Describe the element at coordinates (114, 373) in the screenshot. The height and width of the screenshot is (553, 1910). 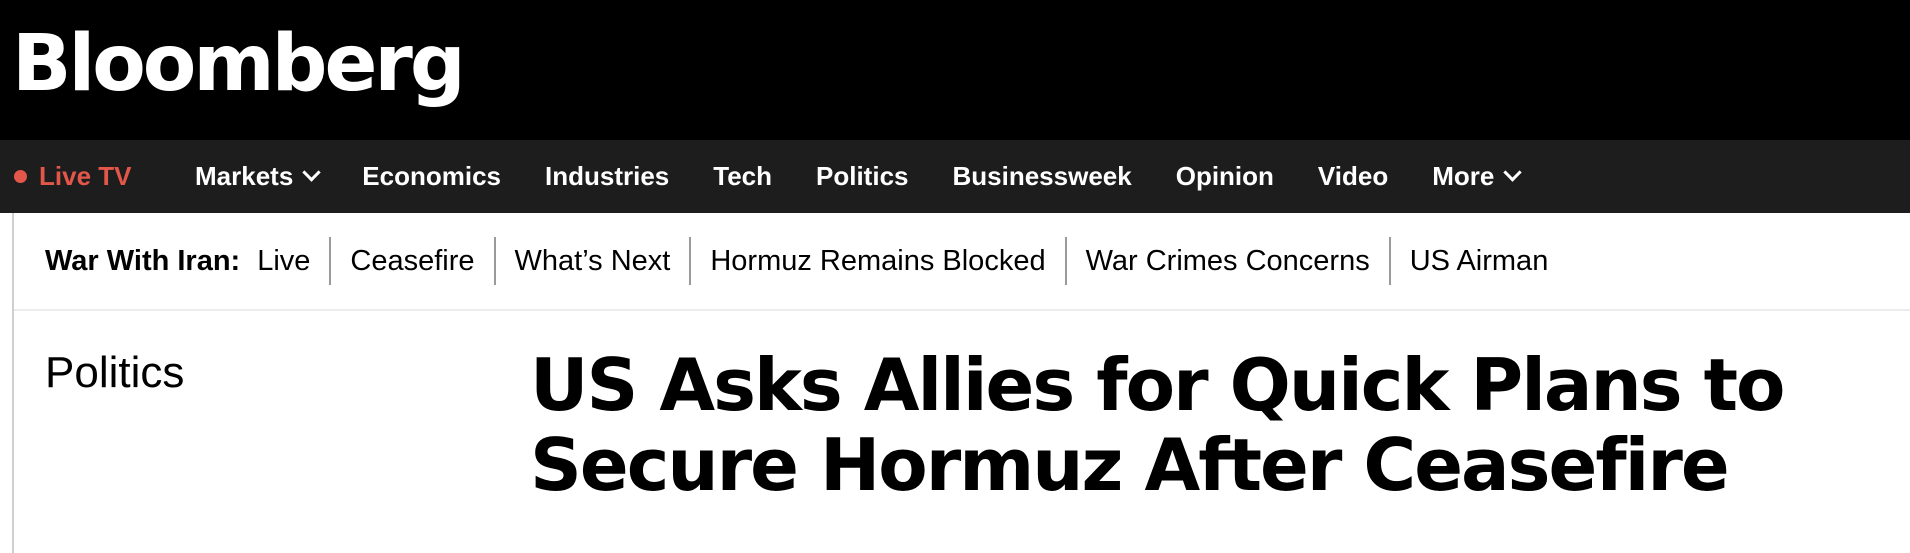
I see `article-section-label: Politics` at that location.